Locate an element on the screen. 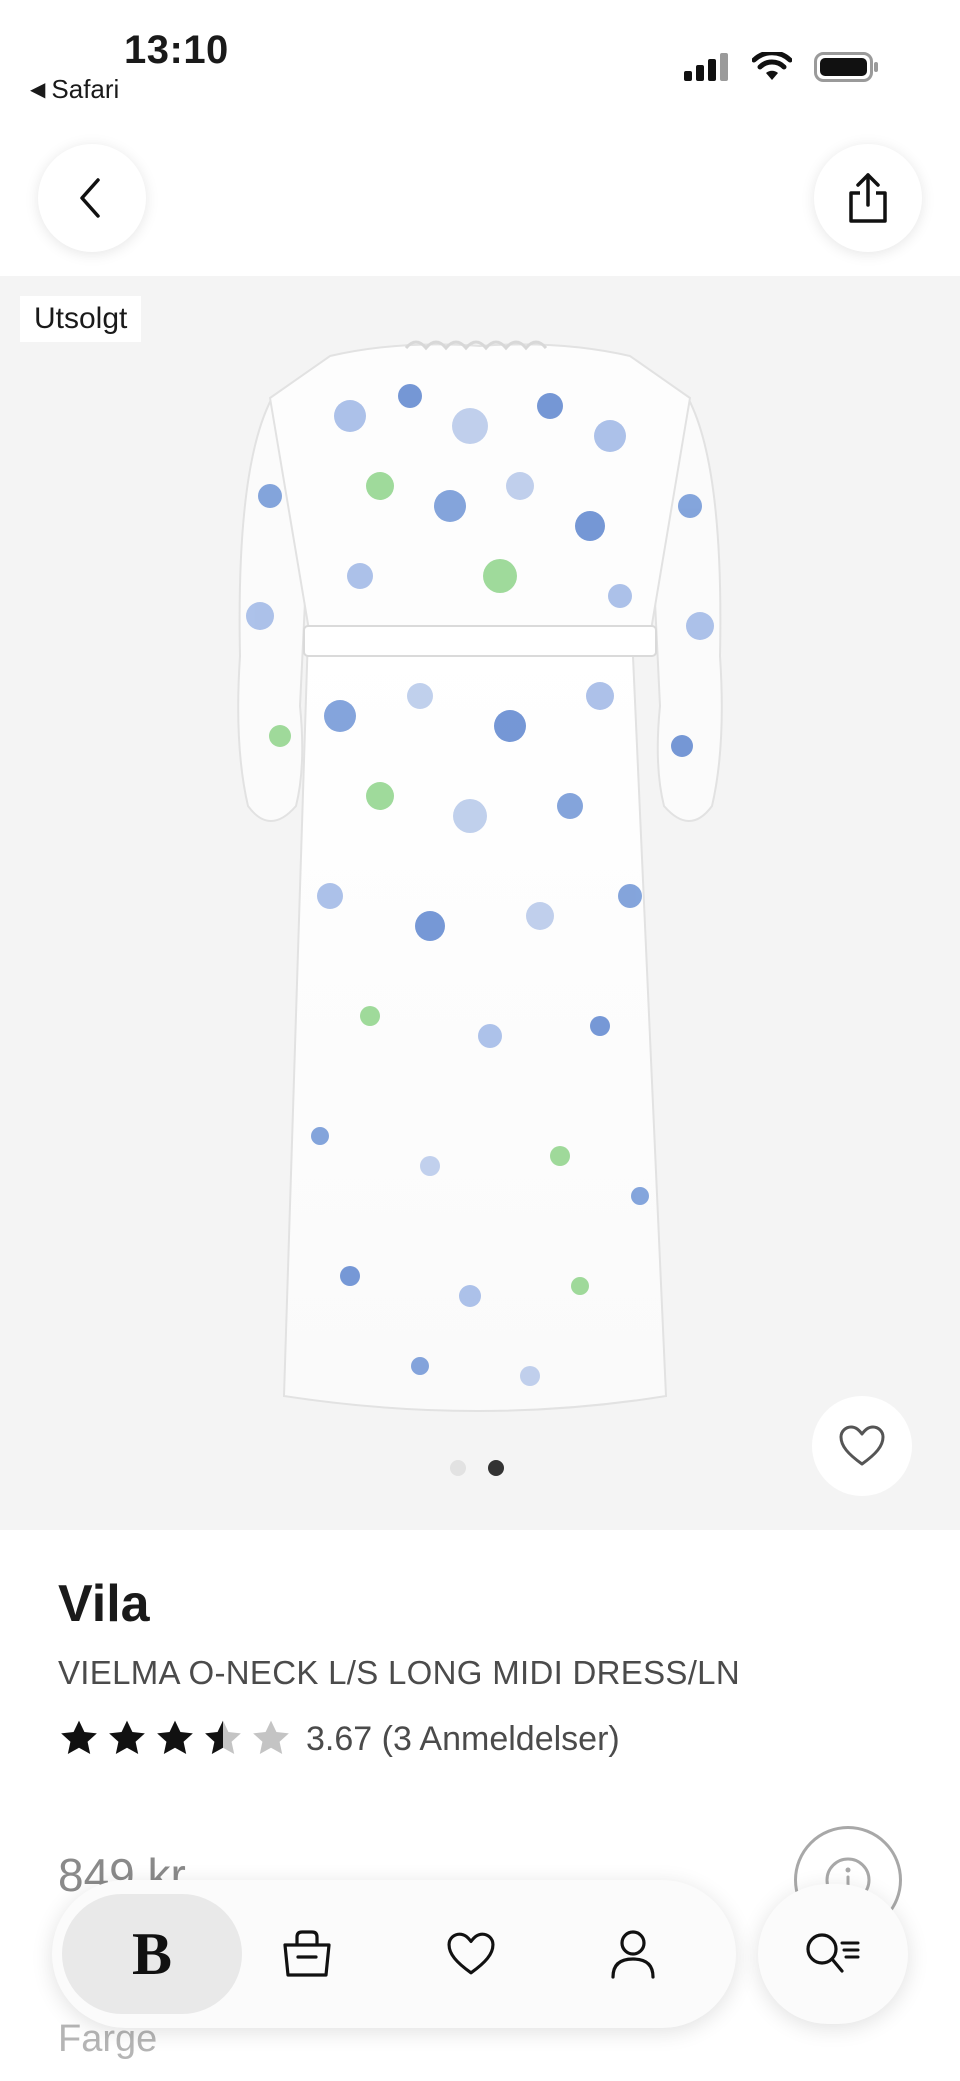 Image resolution: width=960 pixels, height=2081 pixels. tab-favorites is located at coordinates (471, 1954).